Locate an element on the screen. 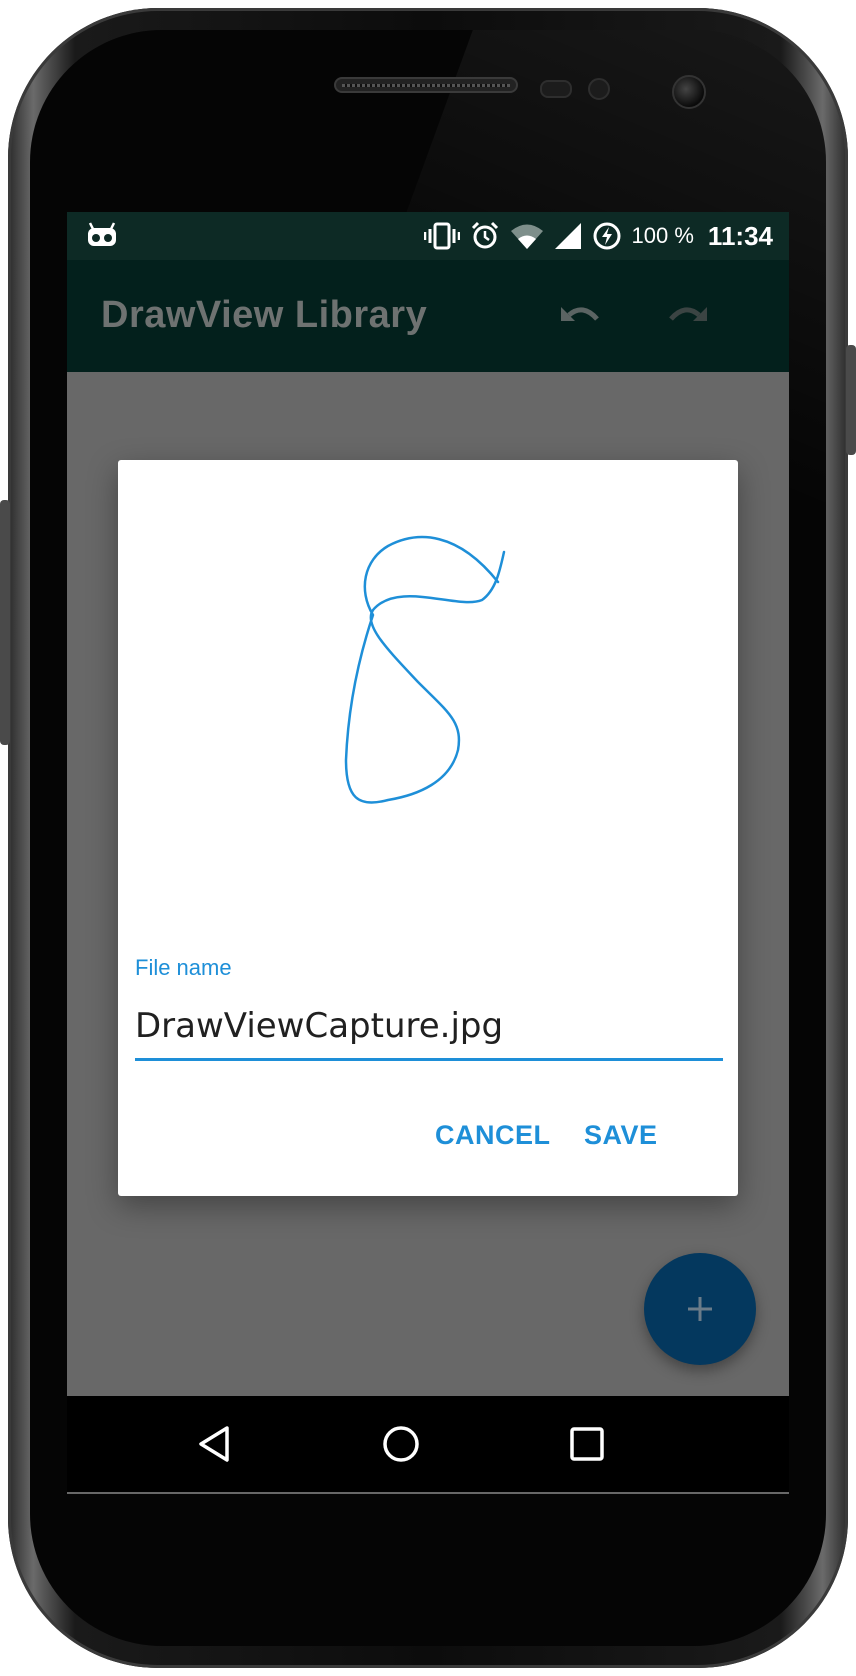 The height and width of the screenshot is (1676, 856). app-title: DrawView Library is located at coordinates (264, 315).